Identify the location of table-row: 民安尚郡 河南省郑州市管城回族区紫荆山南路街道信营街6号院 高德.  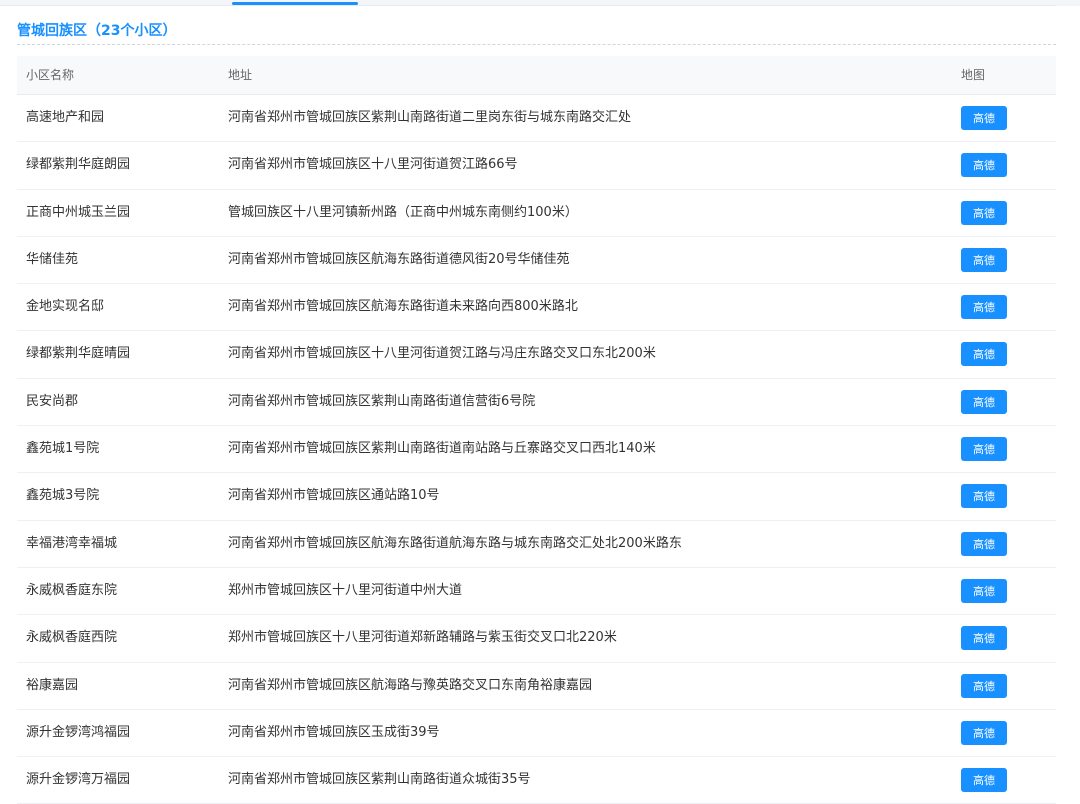
(536, 403).